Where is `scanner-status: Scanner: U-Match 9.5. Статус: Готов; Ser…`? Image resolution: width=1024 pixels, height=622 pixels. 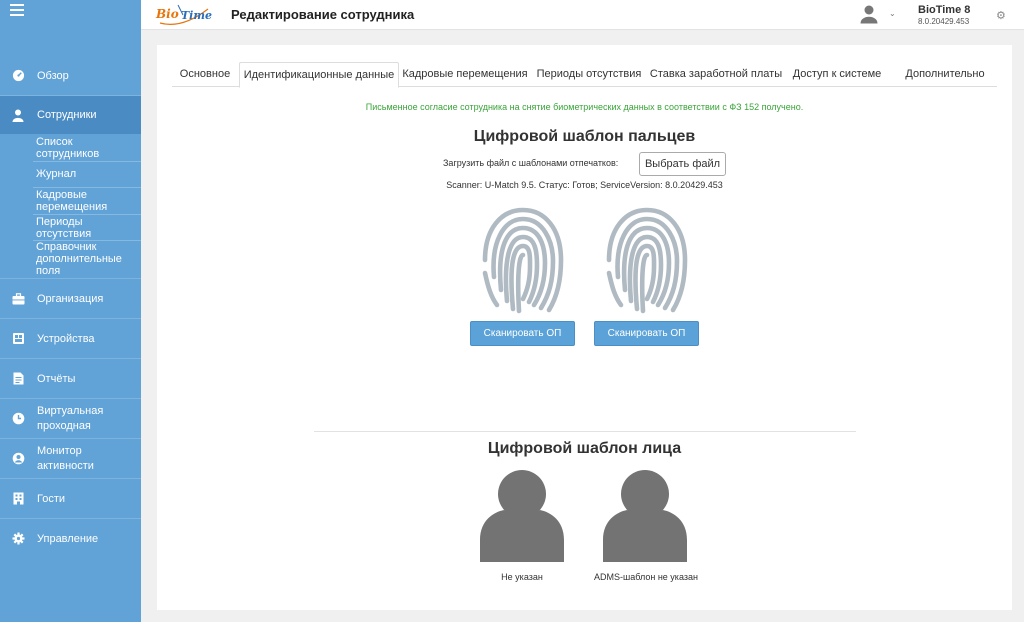
scanner-status: Scanner: U-Match 9.5. Статус: Готов; Ser… is located at coordinates (584, 185).